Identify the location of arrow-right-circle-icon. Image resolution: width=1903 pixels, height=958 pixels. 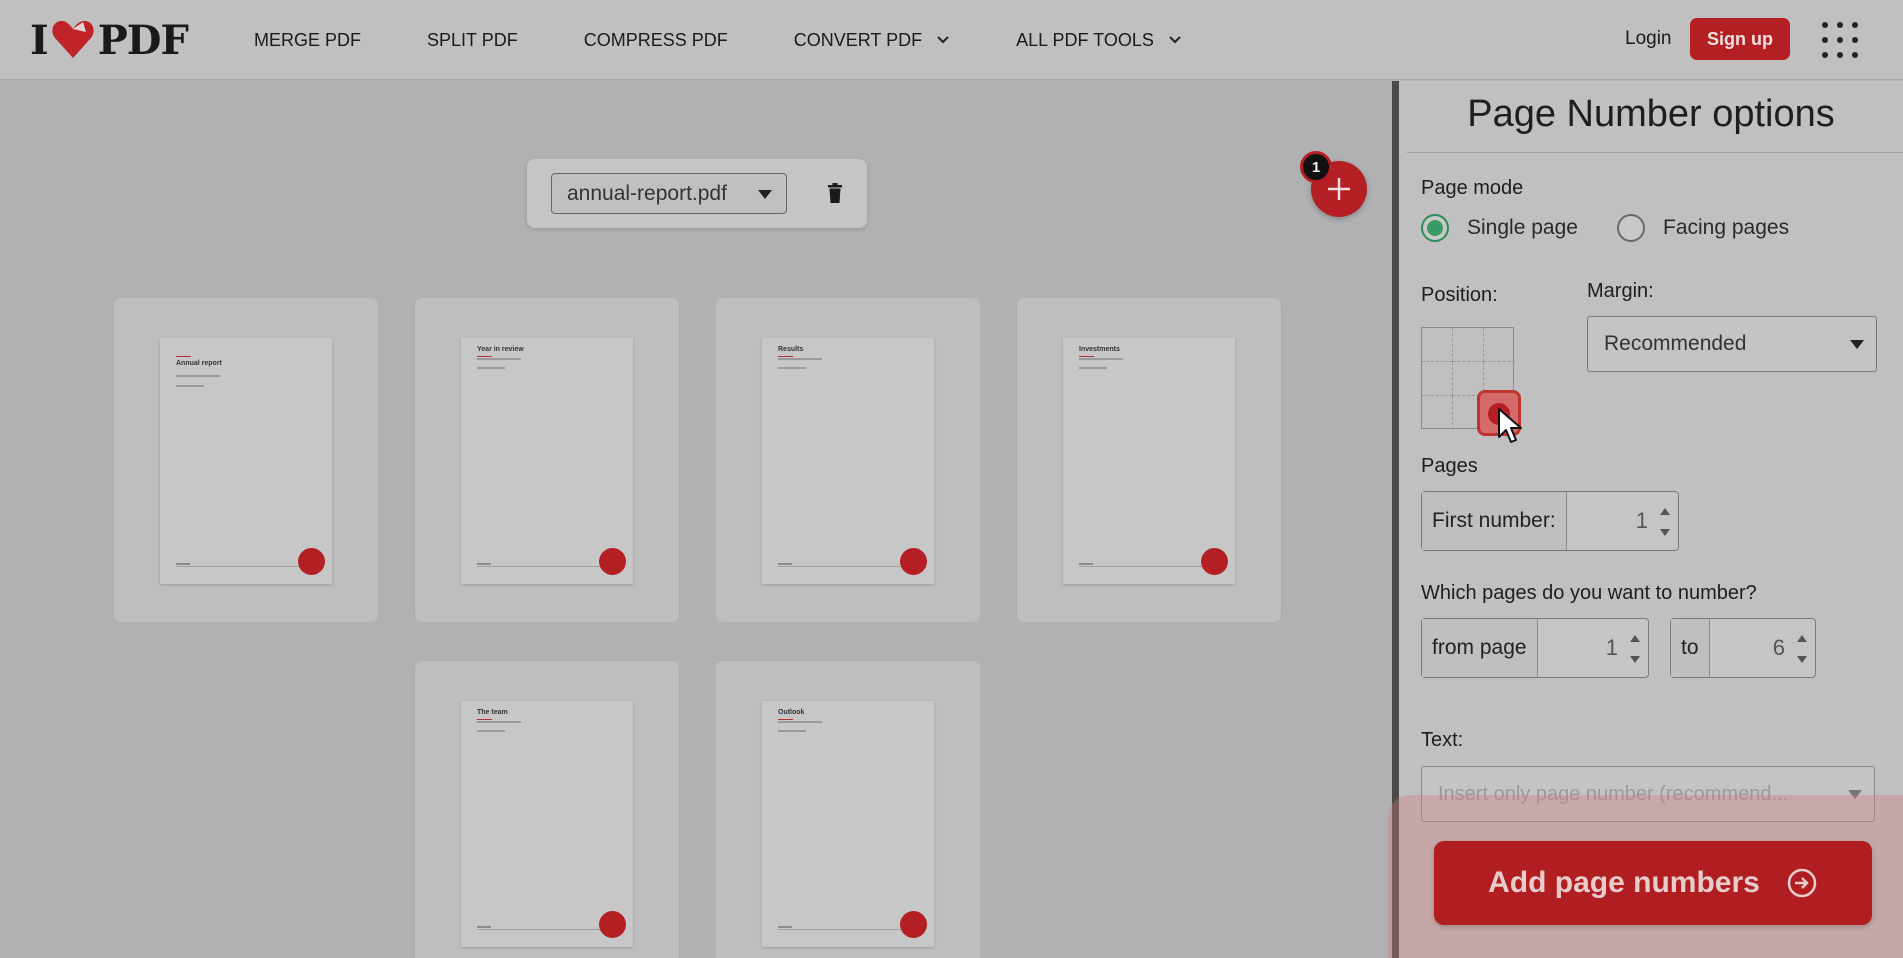
(1802, 883).